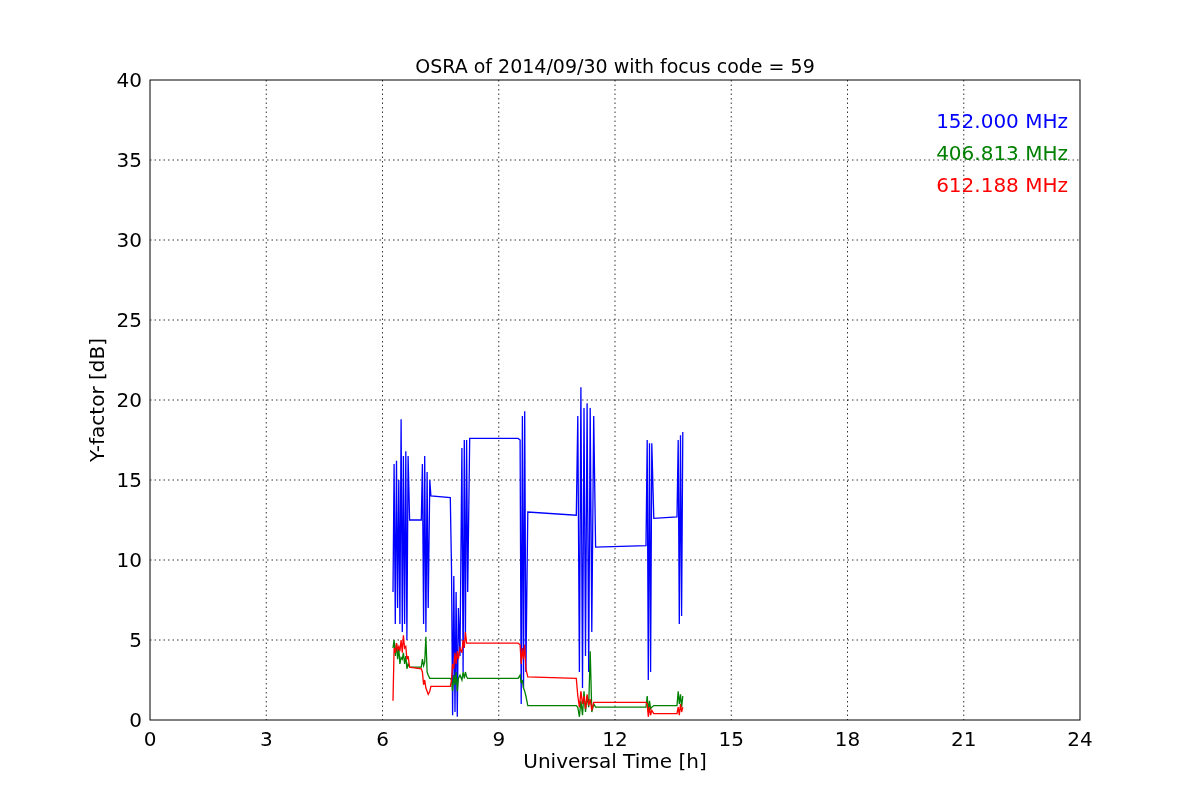 This screenshot has width=1200, height=800. Describe the element at coordinates (129, 320) in the screenshot. I see `y-tick-label: 25` at that location.